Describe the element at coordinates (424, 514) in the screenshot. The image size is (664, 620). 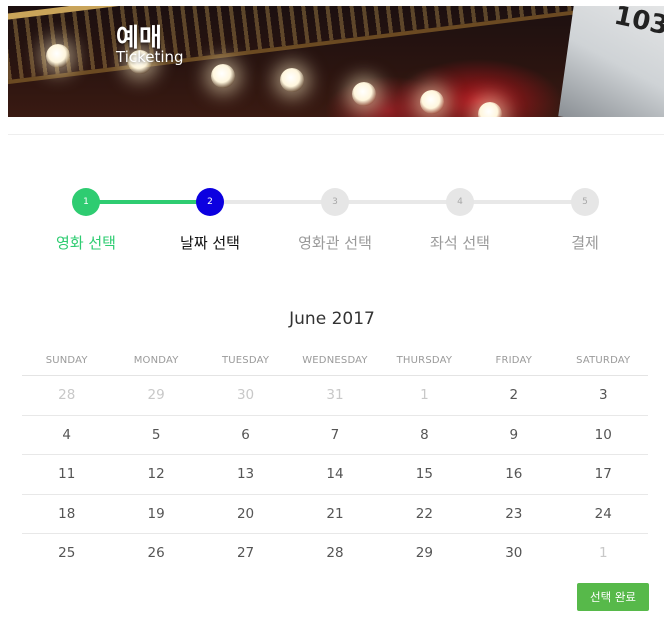
I see `calendar-day: 22` at that location.